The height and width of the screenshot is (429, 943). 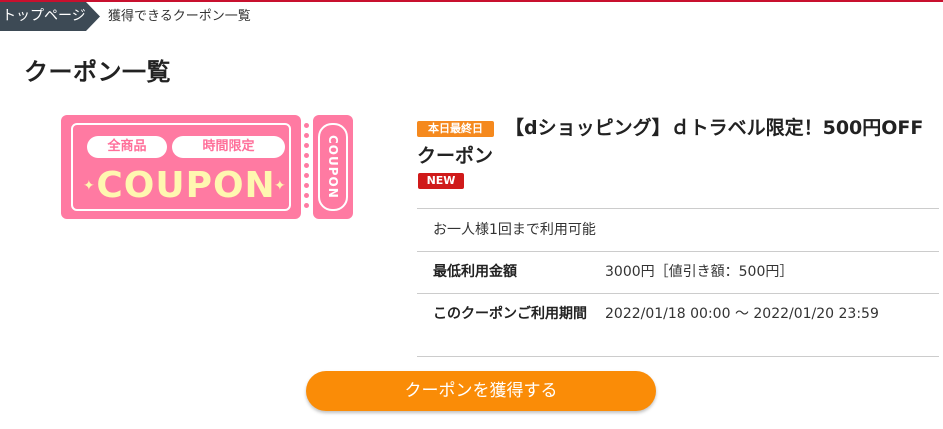 I want to click on coupon-image: 全商品 時間限定 ✦ COUPON ✦ COUPON, so click(x=207, y=167).